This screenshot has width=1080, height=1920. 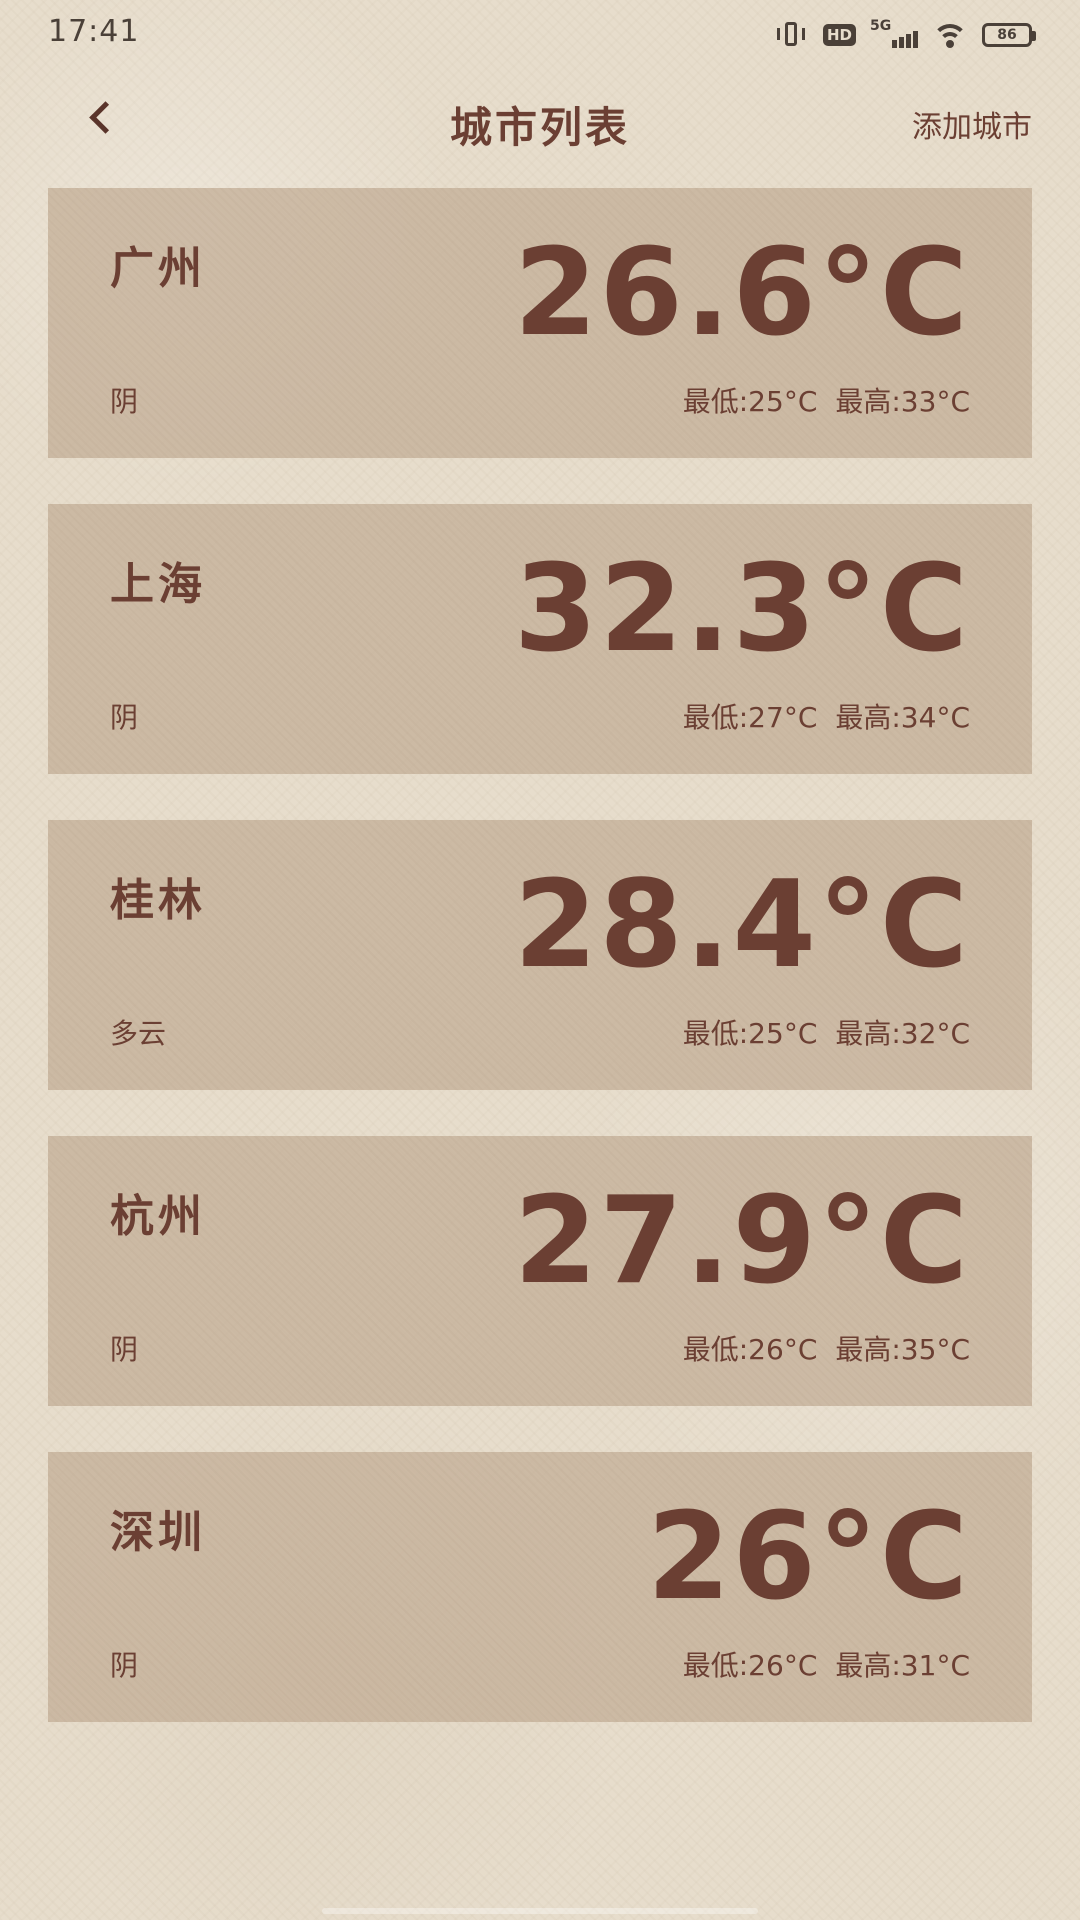 I want to click on high-temperature: 最高:32°C, so click(x=902, y=1033).